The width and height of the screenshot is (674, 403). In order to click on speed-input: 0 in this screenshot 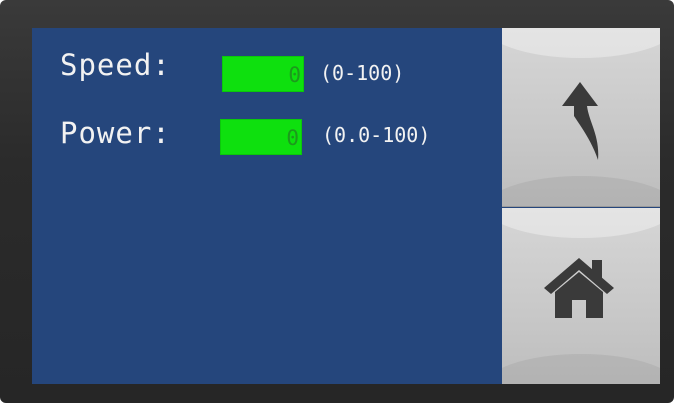, I will do `click(263, 74)`.